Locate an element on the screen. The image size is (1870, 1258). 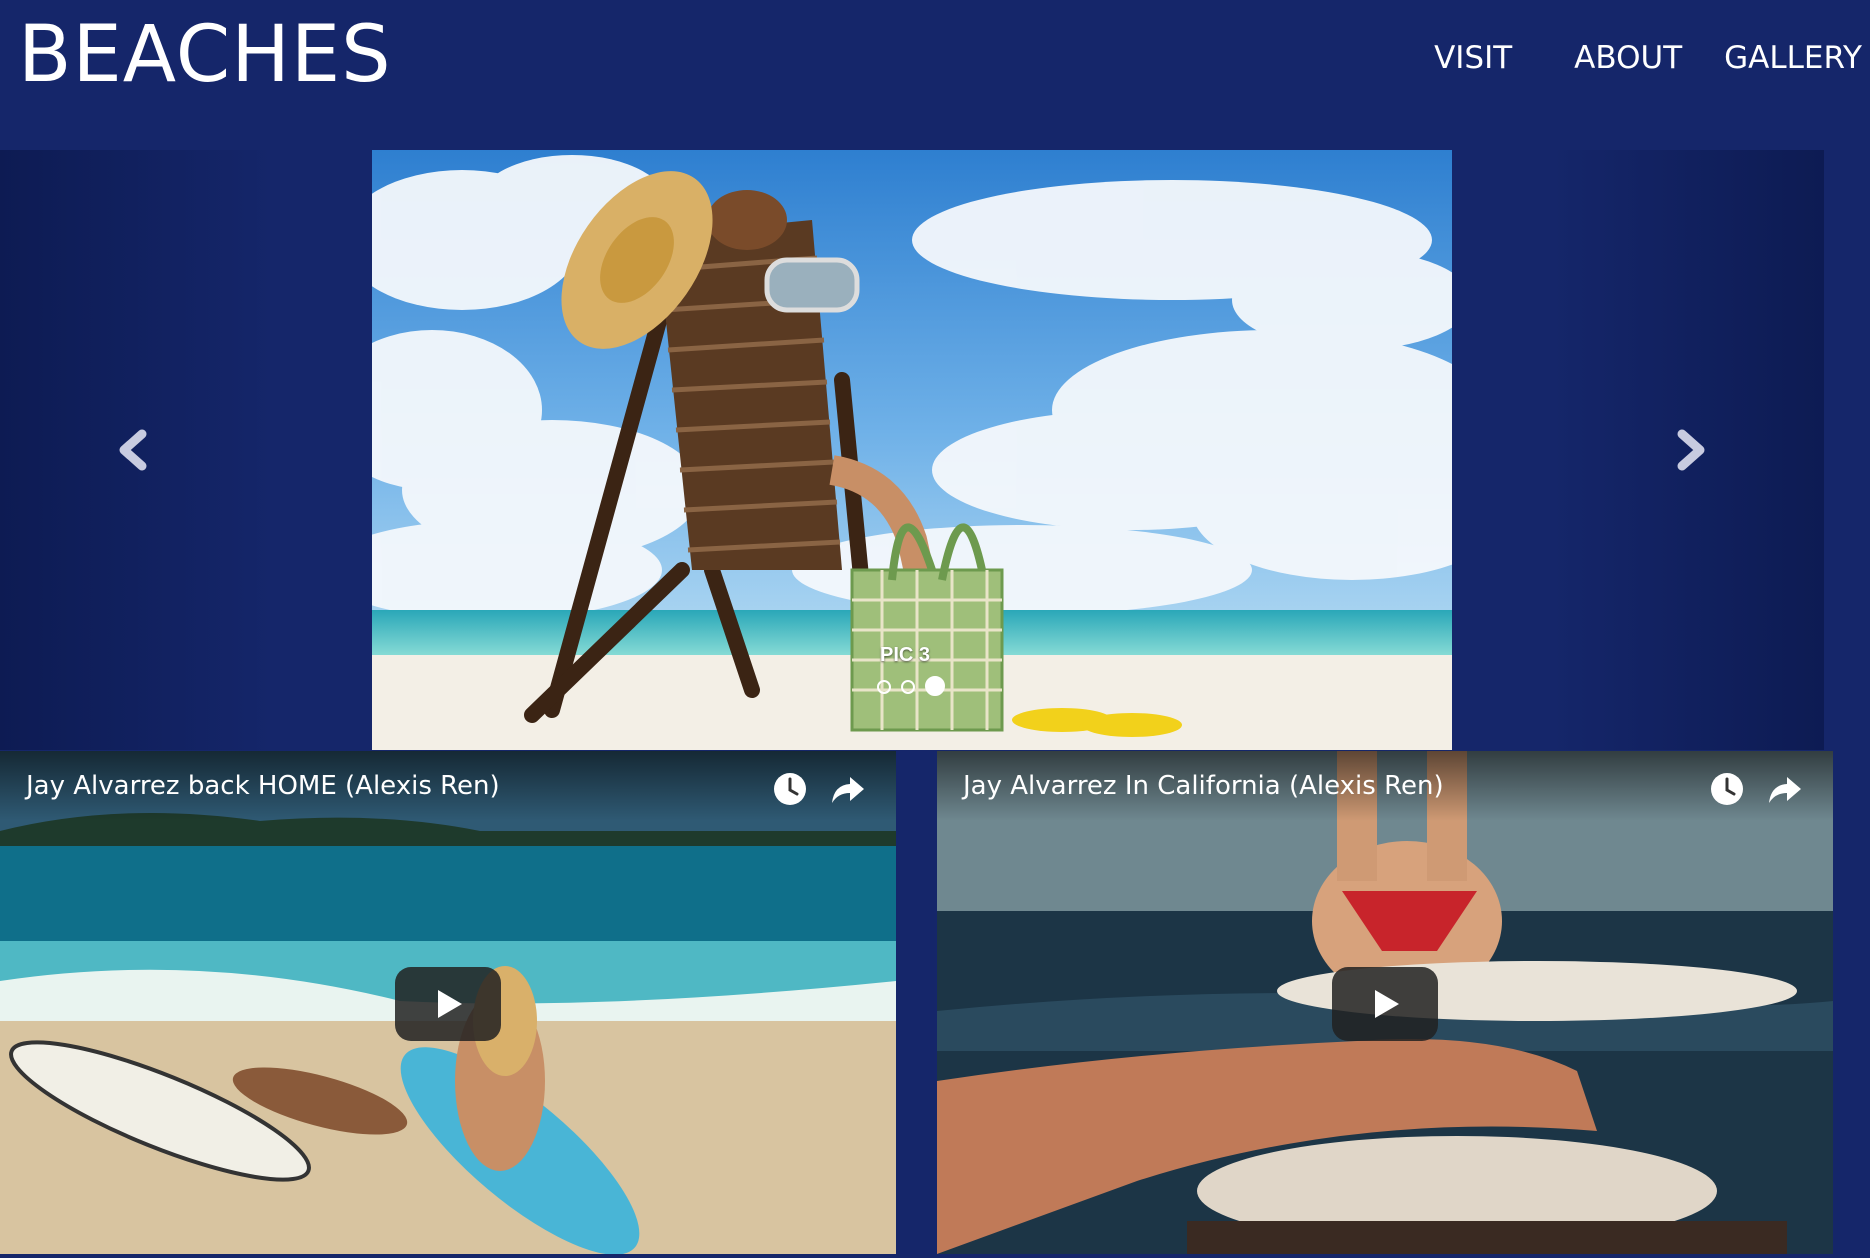
nav-gallery: GALLERY is located at coordinates (1793, 58).